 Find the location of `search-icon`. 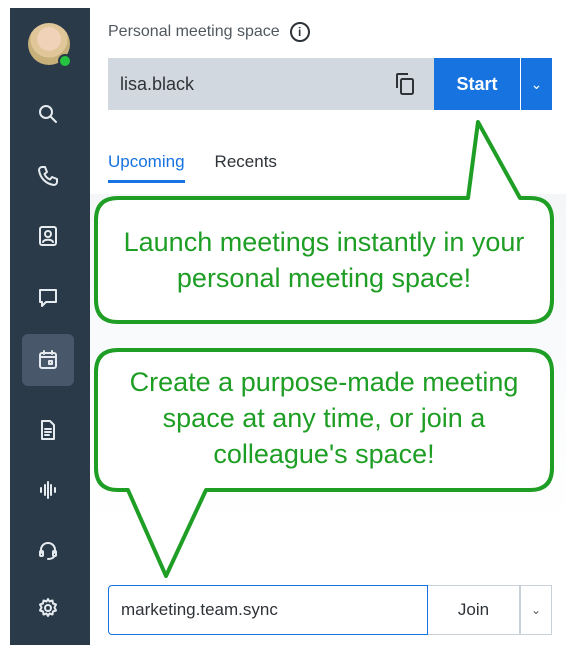

search-icon is located at coordinates (48, 114).